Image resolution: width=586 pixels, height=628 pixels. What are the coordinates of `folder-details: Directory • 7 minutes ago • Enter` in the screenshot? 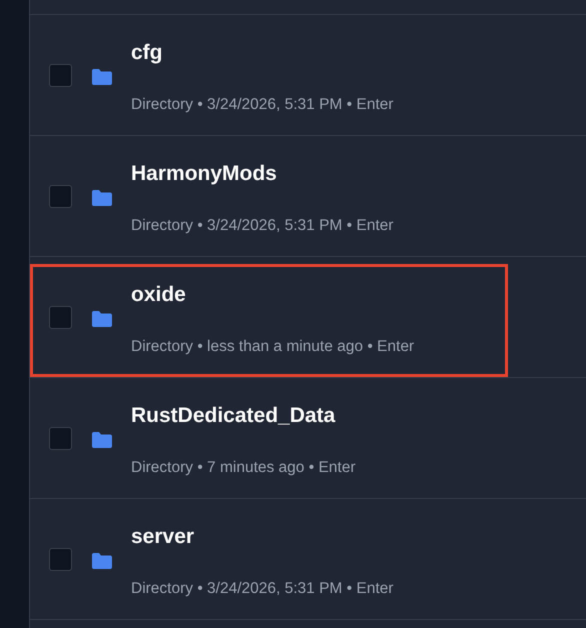 It's located at (243, 468).